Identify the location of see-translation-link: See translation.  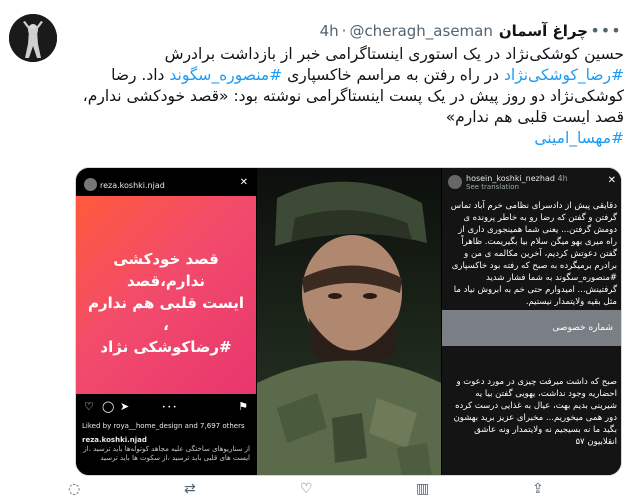
(492, 187).